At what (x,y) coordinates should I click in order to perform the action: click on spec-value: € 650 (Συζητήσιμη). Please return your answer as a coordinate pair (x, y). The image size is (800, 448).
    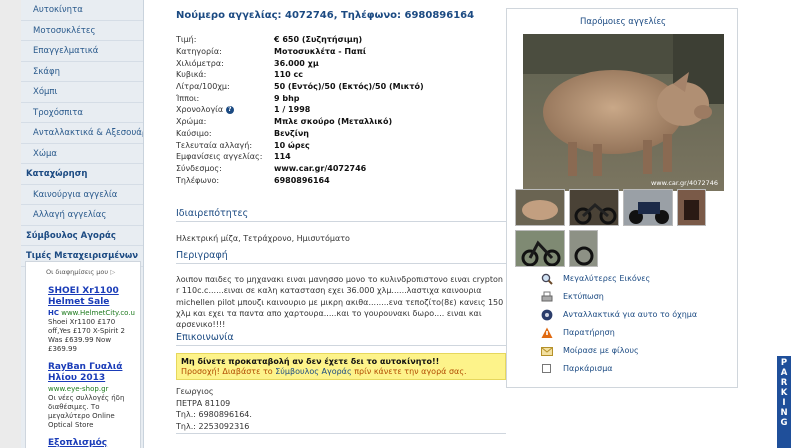
    Looking at the image, I should click on (318, 40).